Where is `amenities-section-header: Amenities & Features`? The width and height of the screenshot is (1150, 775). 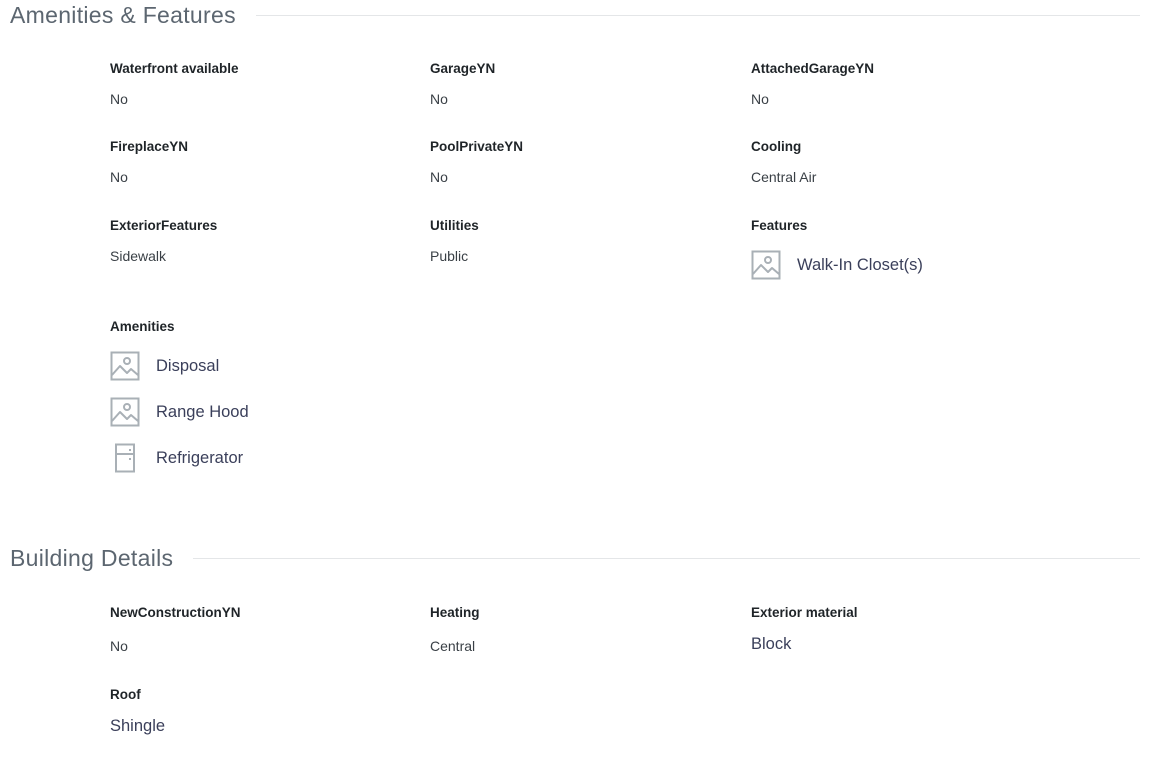 amenities-section-header: Amenities & Features is located at coordinates (575, 15).